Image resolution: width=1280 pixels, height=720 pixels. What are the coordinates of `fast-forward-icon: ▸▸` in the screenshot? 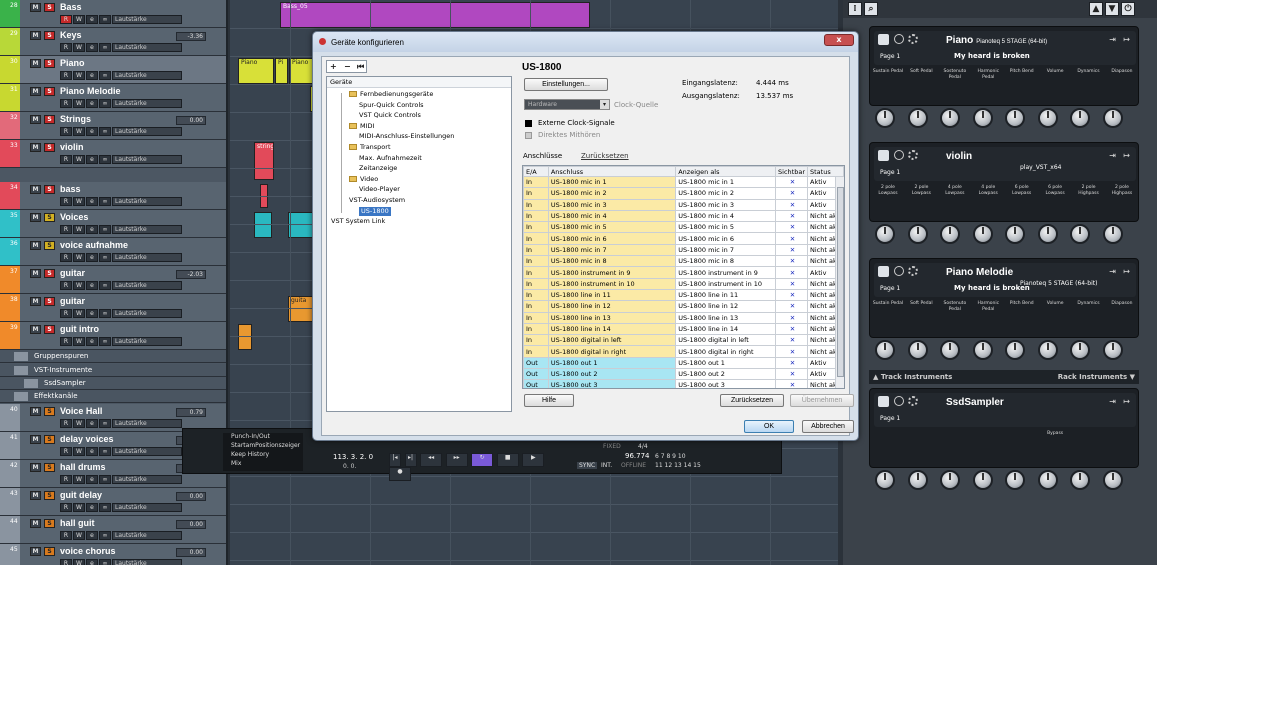 It's located at (456, 460).